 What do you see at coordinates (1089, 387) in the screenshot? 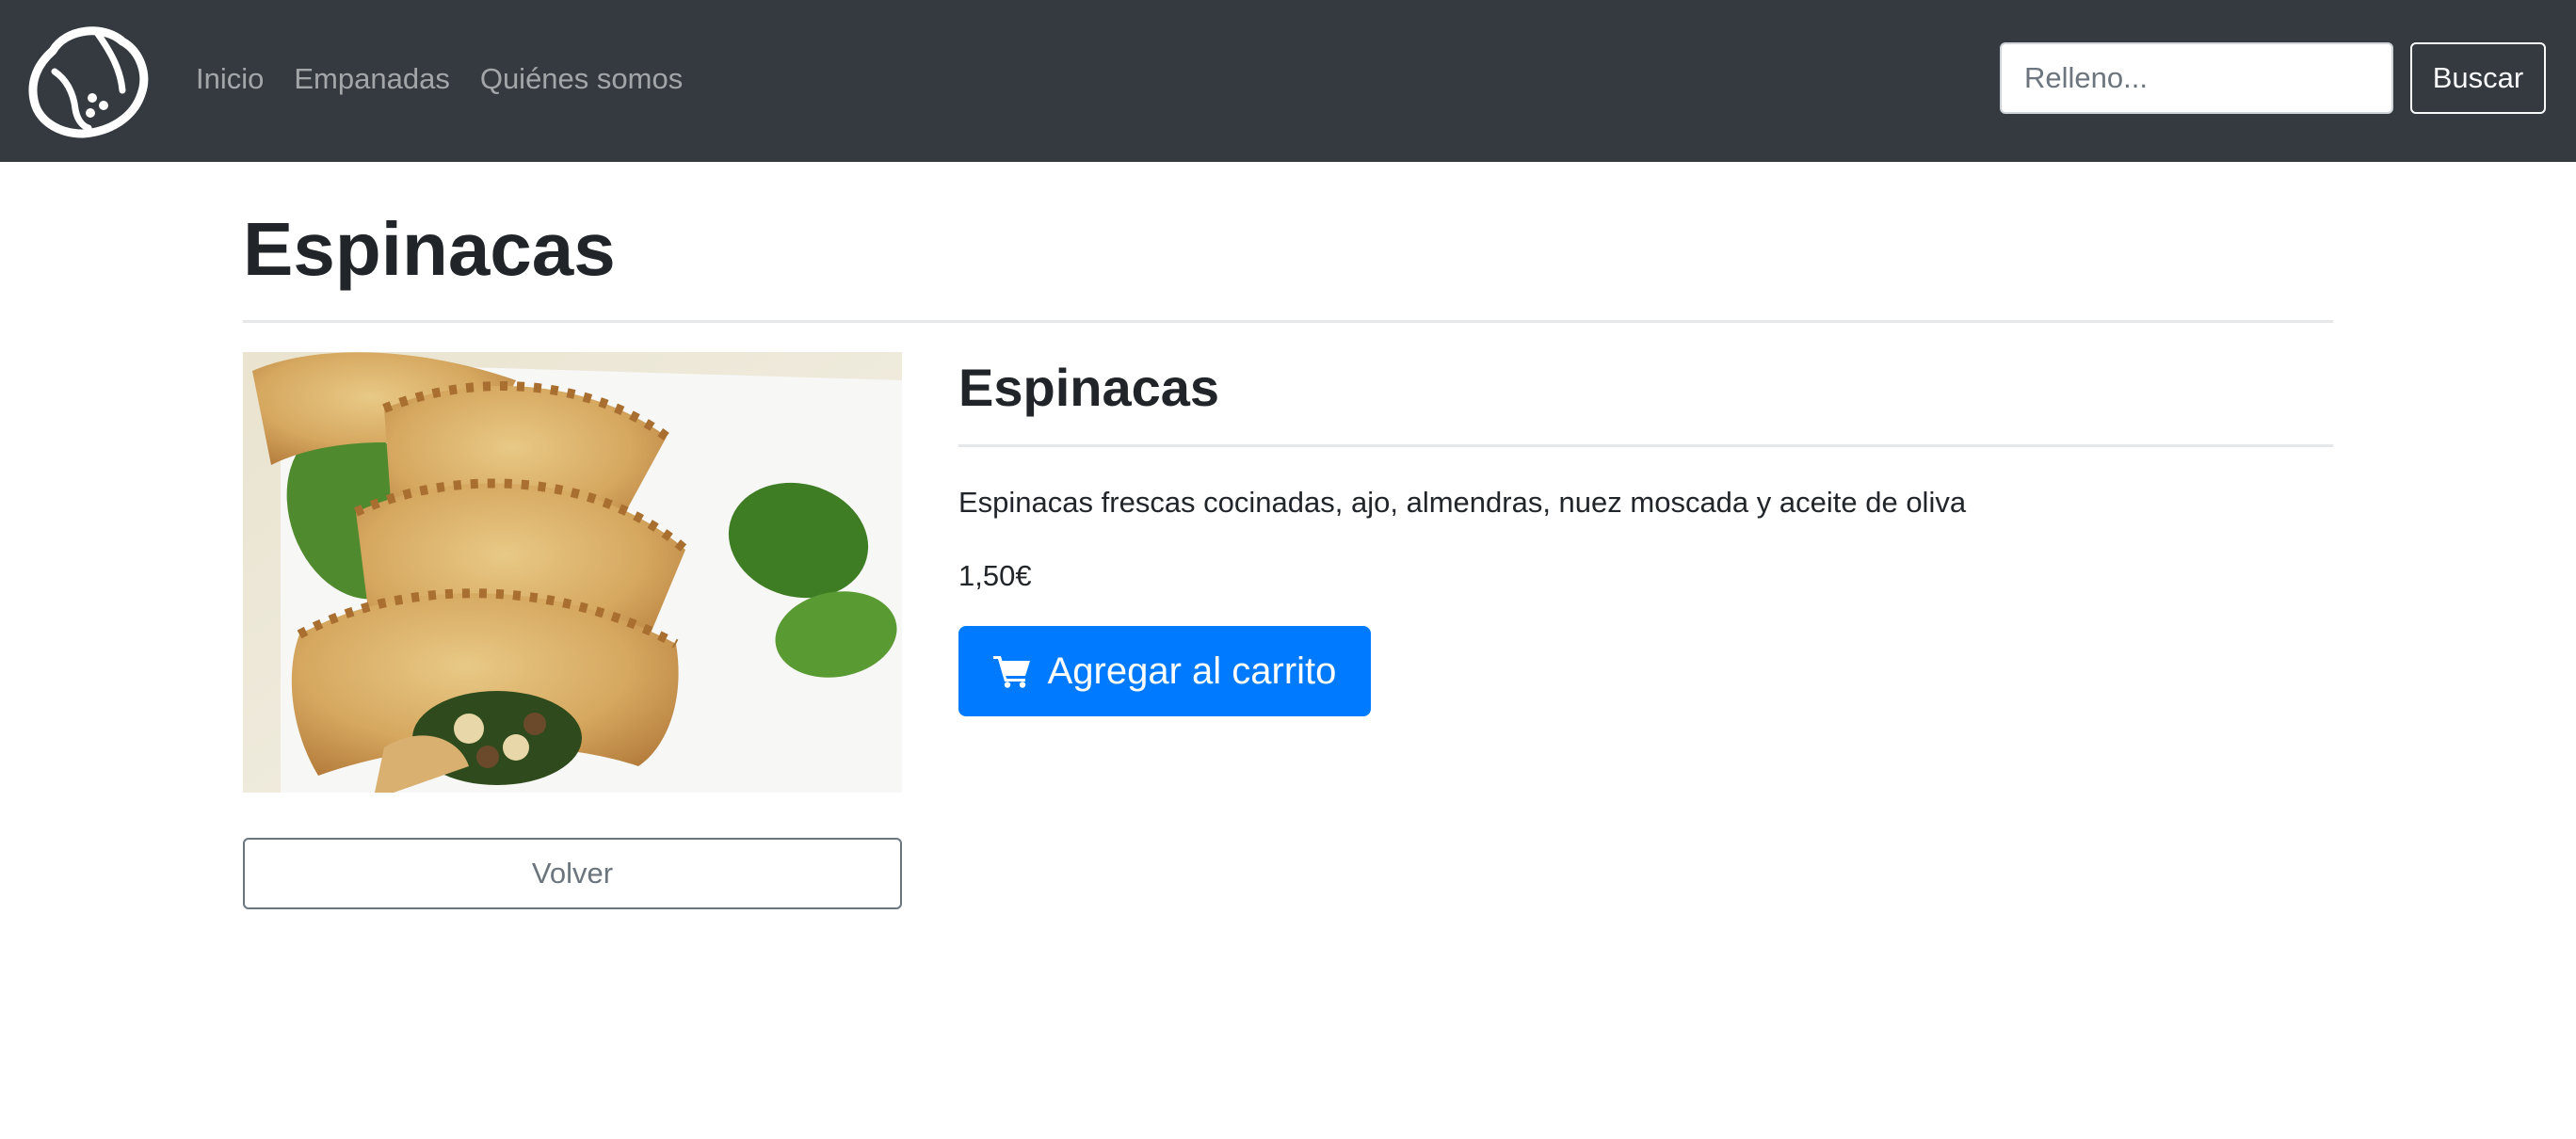
I see `product-name: Espinacas` at bounding box center [1089, 387].